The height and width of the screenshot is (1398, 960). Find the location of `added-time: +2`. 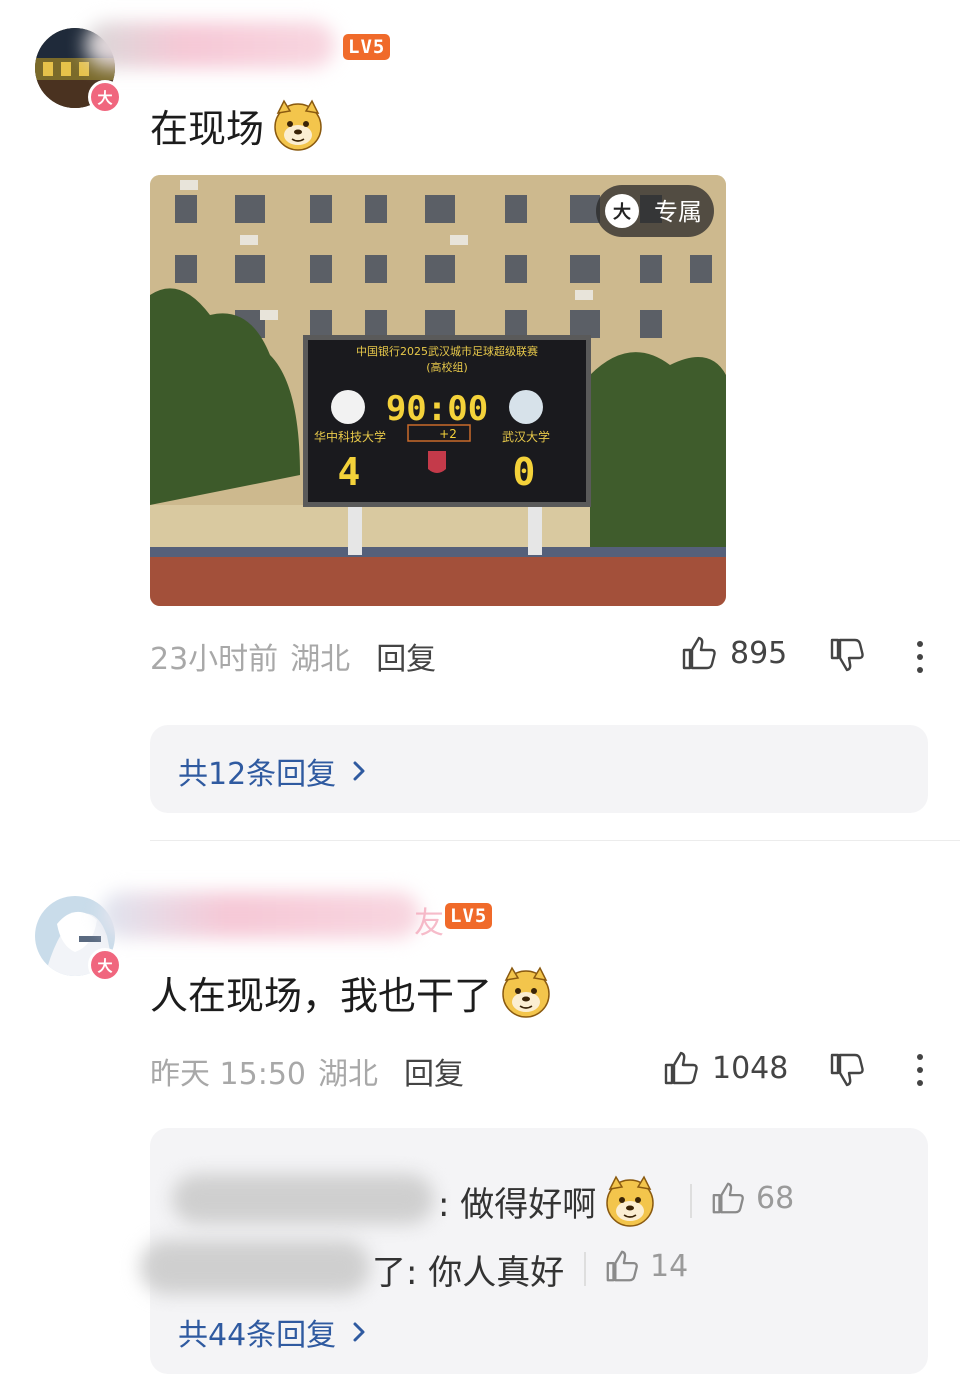

added-time: +2 is located at coordinates (448, 434).